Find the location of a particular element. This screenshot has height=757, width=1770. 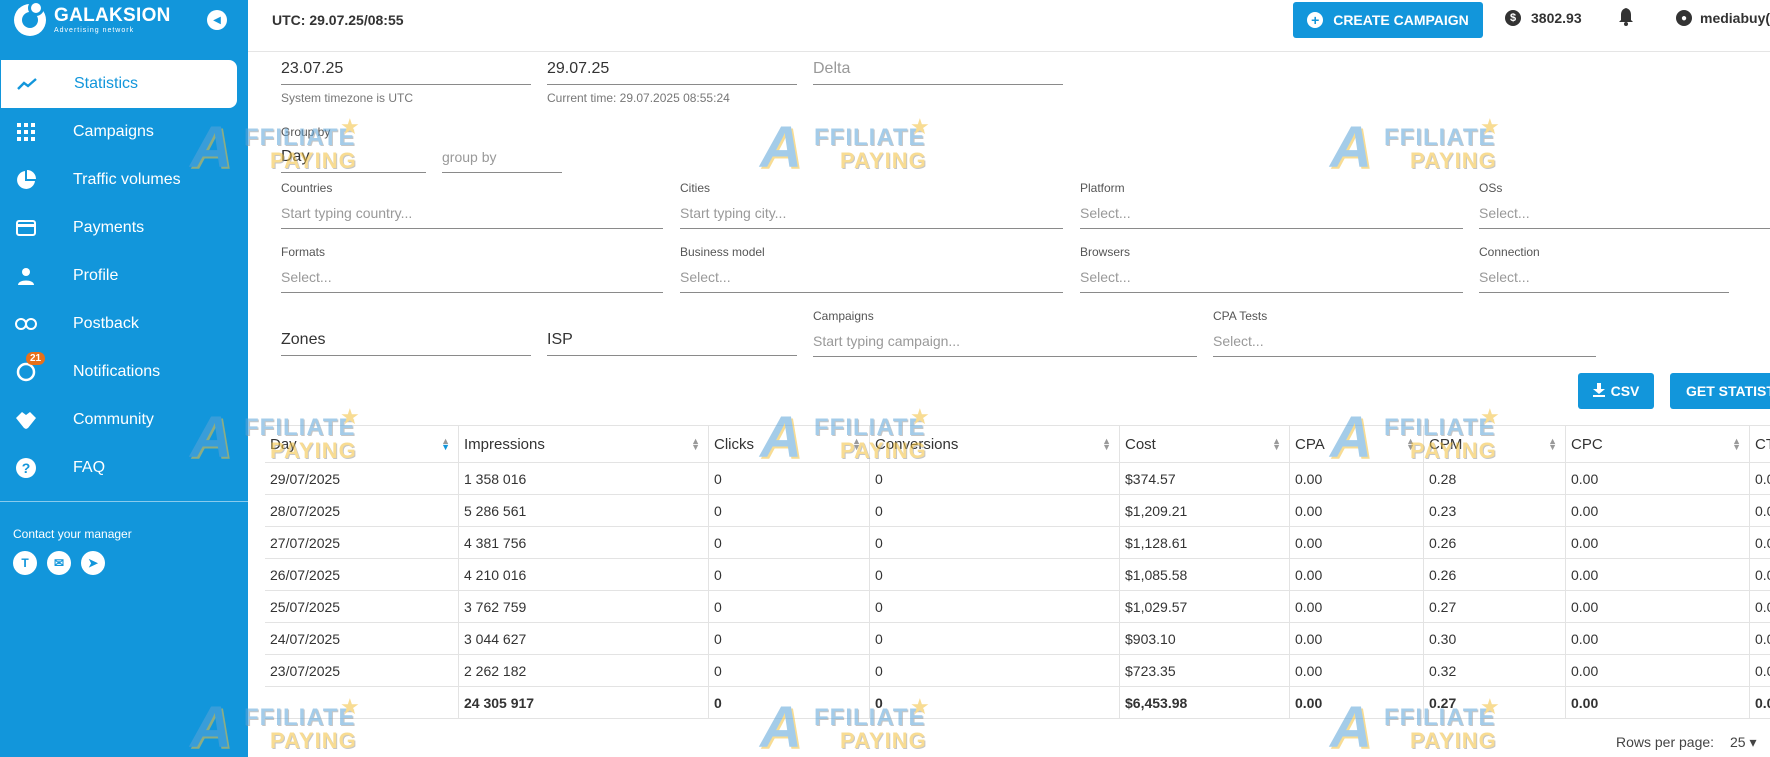

csv-export-button: CSV is located at coordinates (1616, 391).